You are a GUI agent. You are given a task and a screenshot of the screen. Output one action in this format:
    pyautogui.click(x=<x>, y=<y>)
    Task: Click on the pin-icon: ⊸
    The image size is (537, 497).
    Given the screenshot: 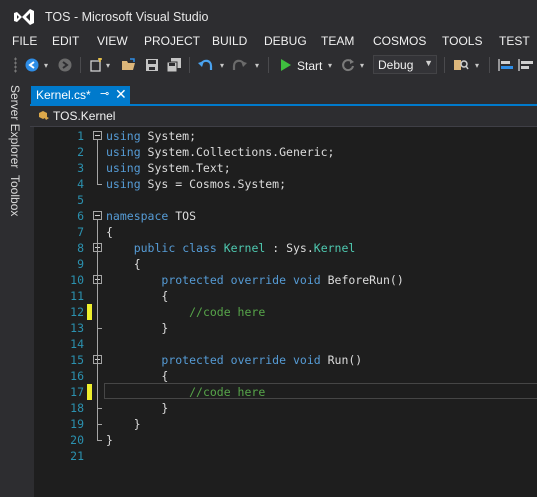 What is the action you would take?
    pyautogui.click(x=104, y=93)
    